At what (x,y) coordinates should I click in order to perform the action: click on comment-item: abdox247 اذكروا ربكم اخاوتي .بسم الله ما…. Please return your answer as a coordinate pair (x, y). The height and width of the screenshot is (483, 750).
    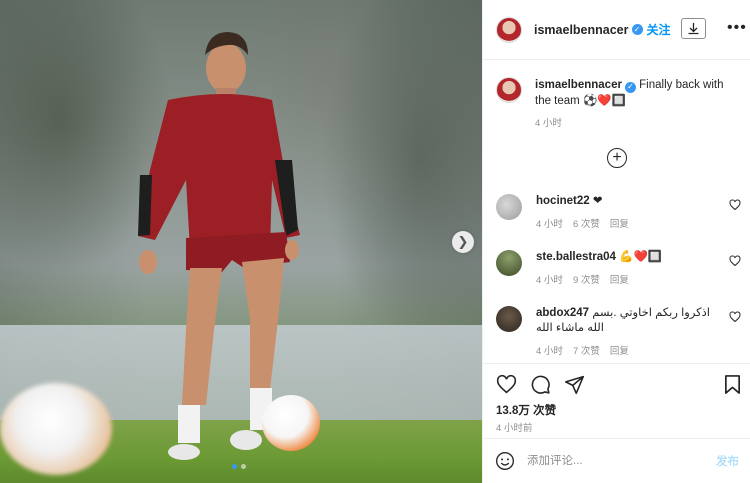
    Looking at the image, I should click on (618, 332).